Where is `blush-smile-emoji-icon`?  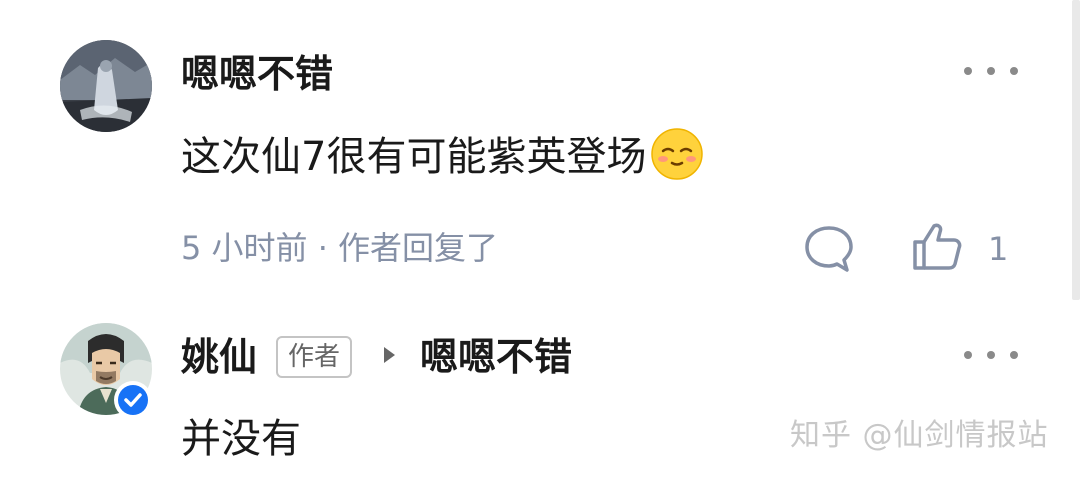
blush-smile-emoji-icon is located at coordinates (677, 154).